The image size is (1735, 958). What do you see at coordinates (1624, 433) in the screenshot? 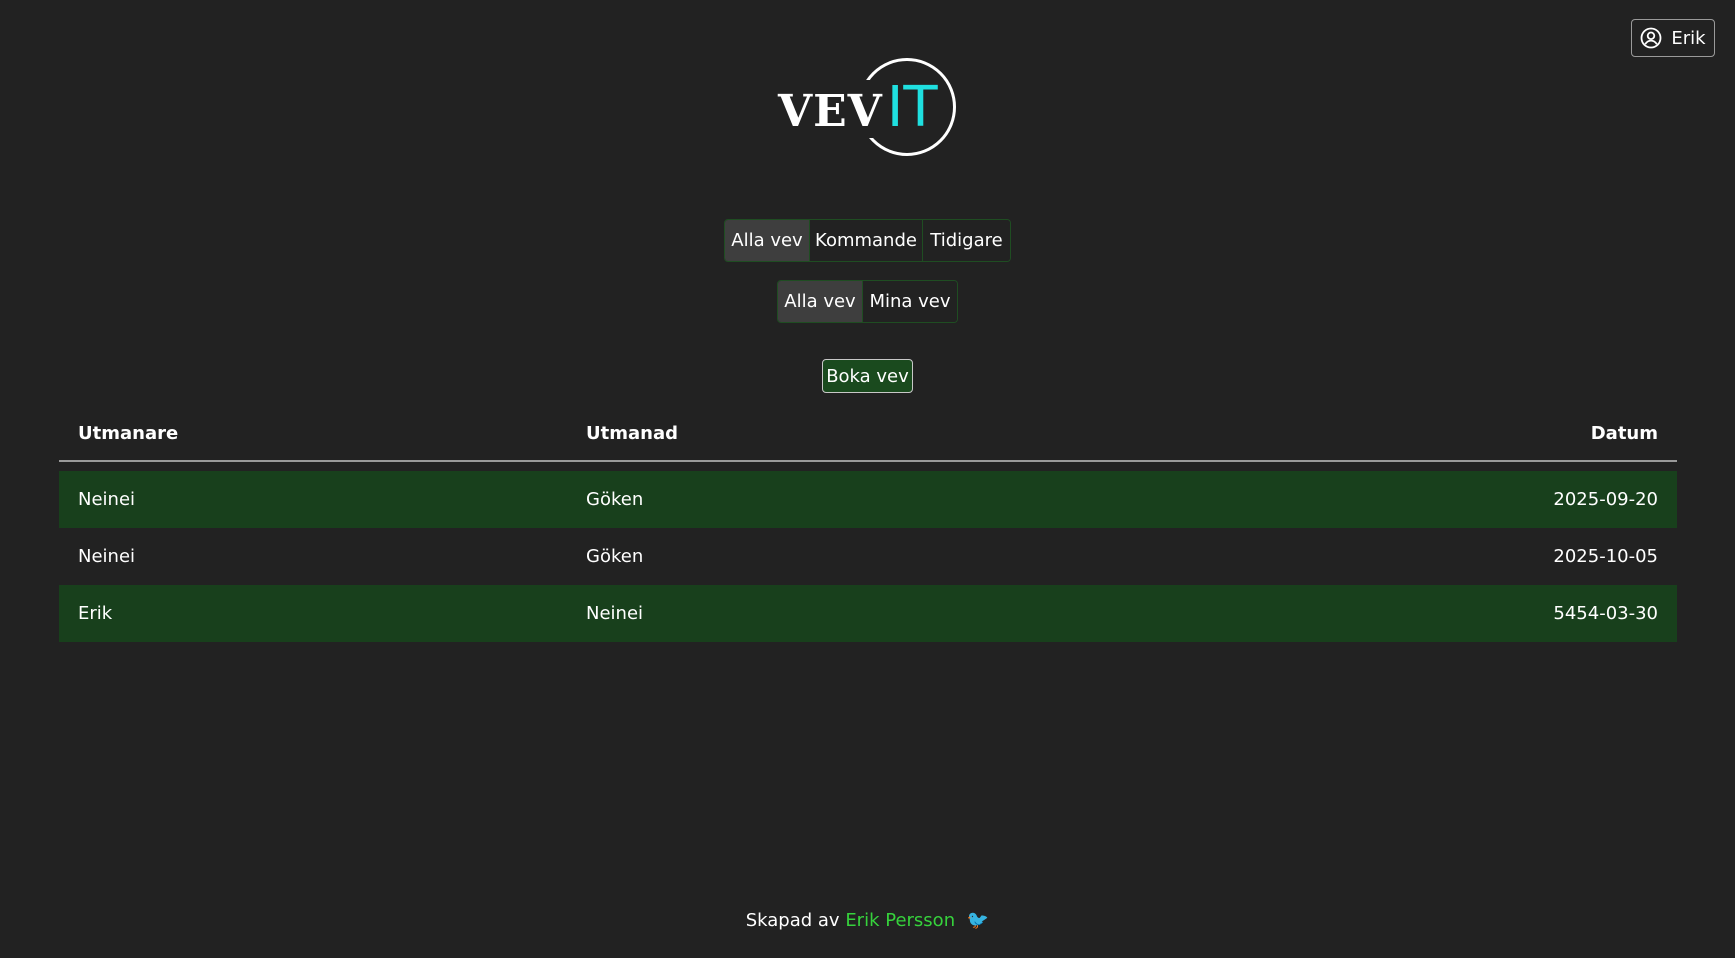
I see `column-header-date: Datum` at bounding box center [1624, 433].